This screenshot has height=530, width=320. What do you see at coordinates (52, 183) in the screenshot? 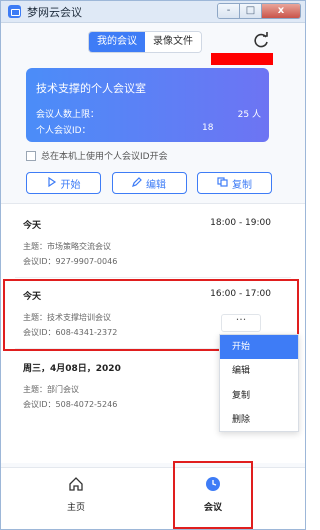
I see `play-icon` at bounding box center [52, 183].